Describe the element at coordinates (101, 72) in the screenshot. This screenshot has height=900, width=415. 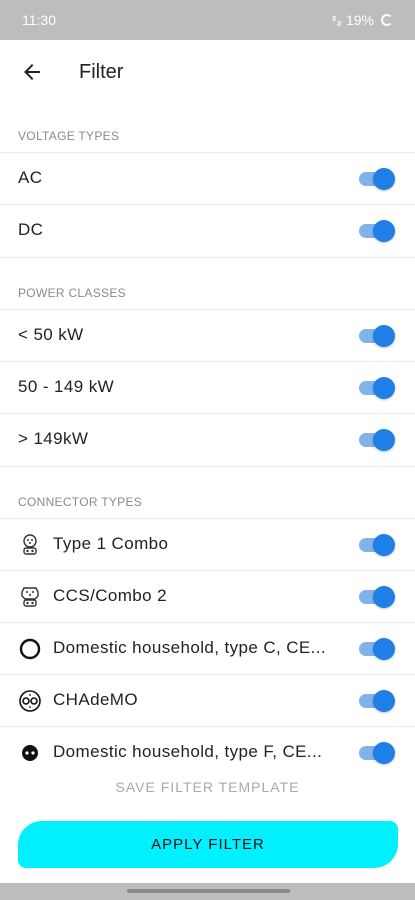
I see `page-title: Filter` at that location.